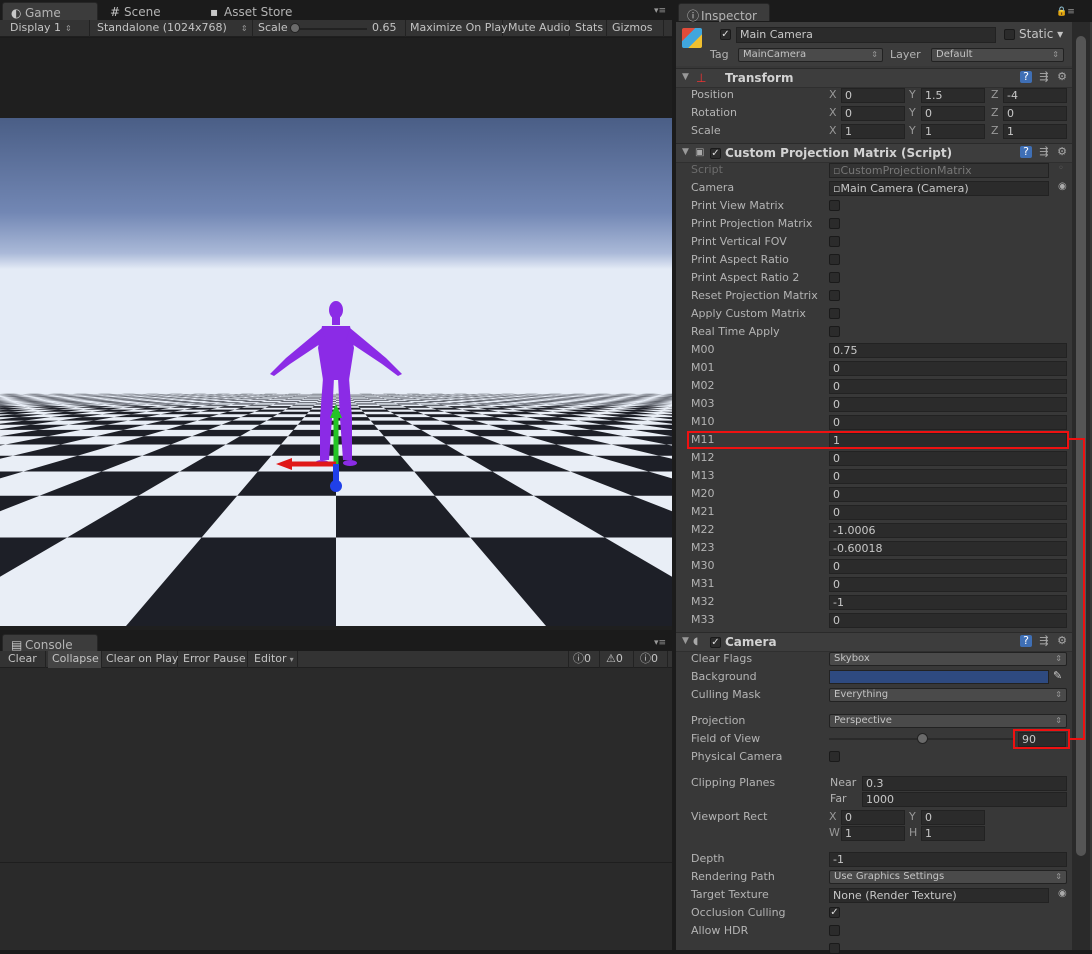 The image size is (1092, 954). Describe the element at coordinates (948, 530) in the screenshot. I see `matrix-field-m22: -1.0006` at that location.